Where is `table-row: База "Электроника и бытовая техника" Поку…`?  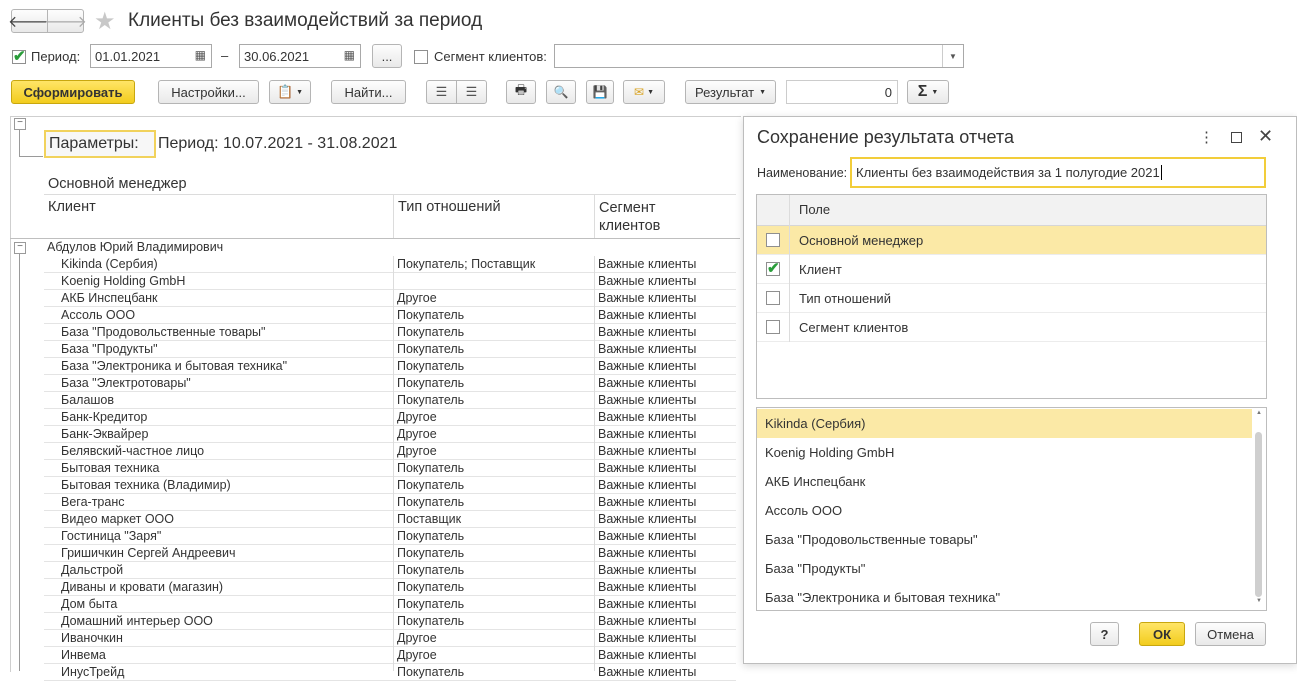
table-row: База "Электроника и бытовая техника" Поку… is located at coordinates (390, 366).